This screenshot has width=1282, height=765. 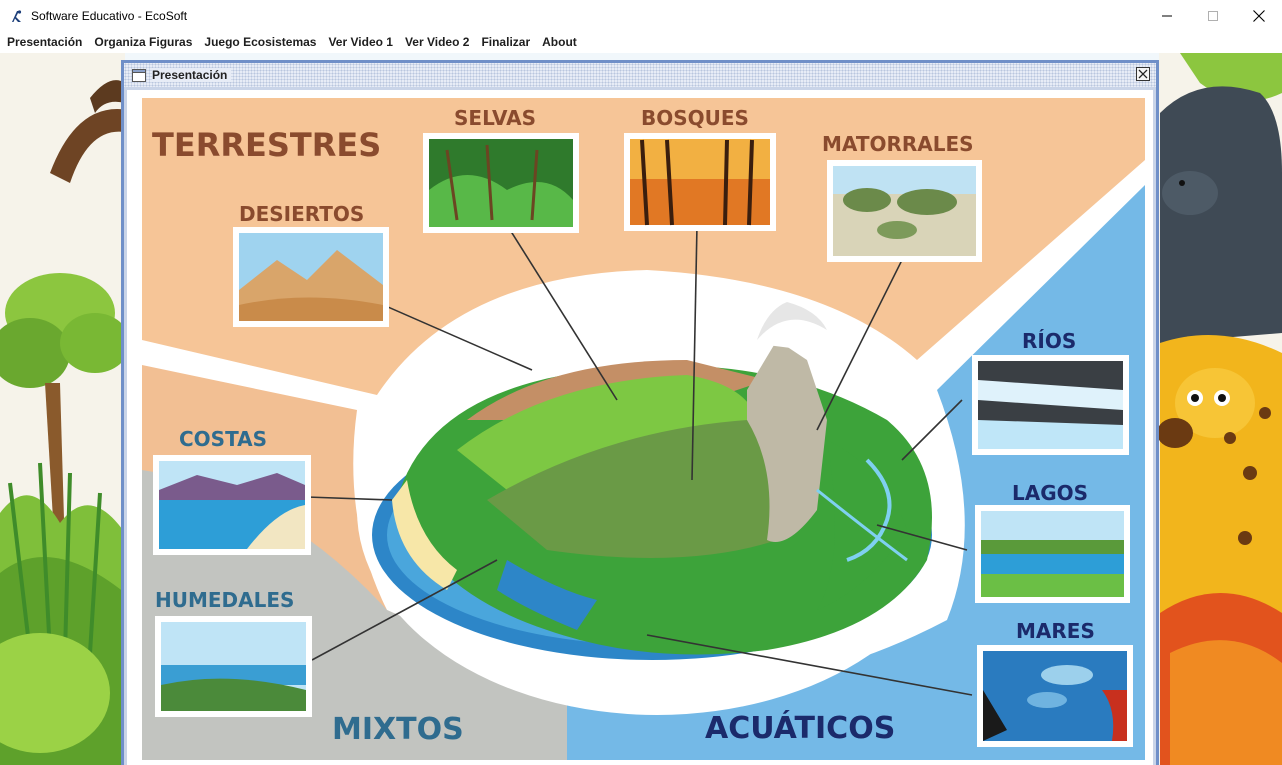 I want to click on close-button, so click(x=1259, y=15).